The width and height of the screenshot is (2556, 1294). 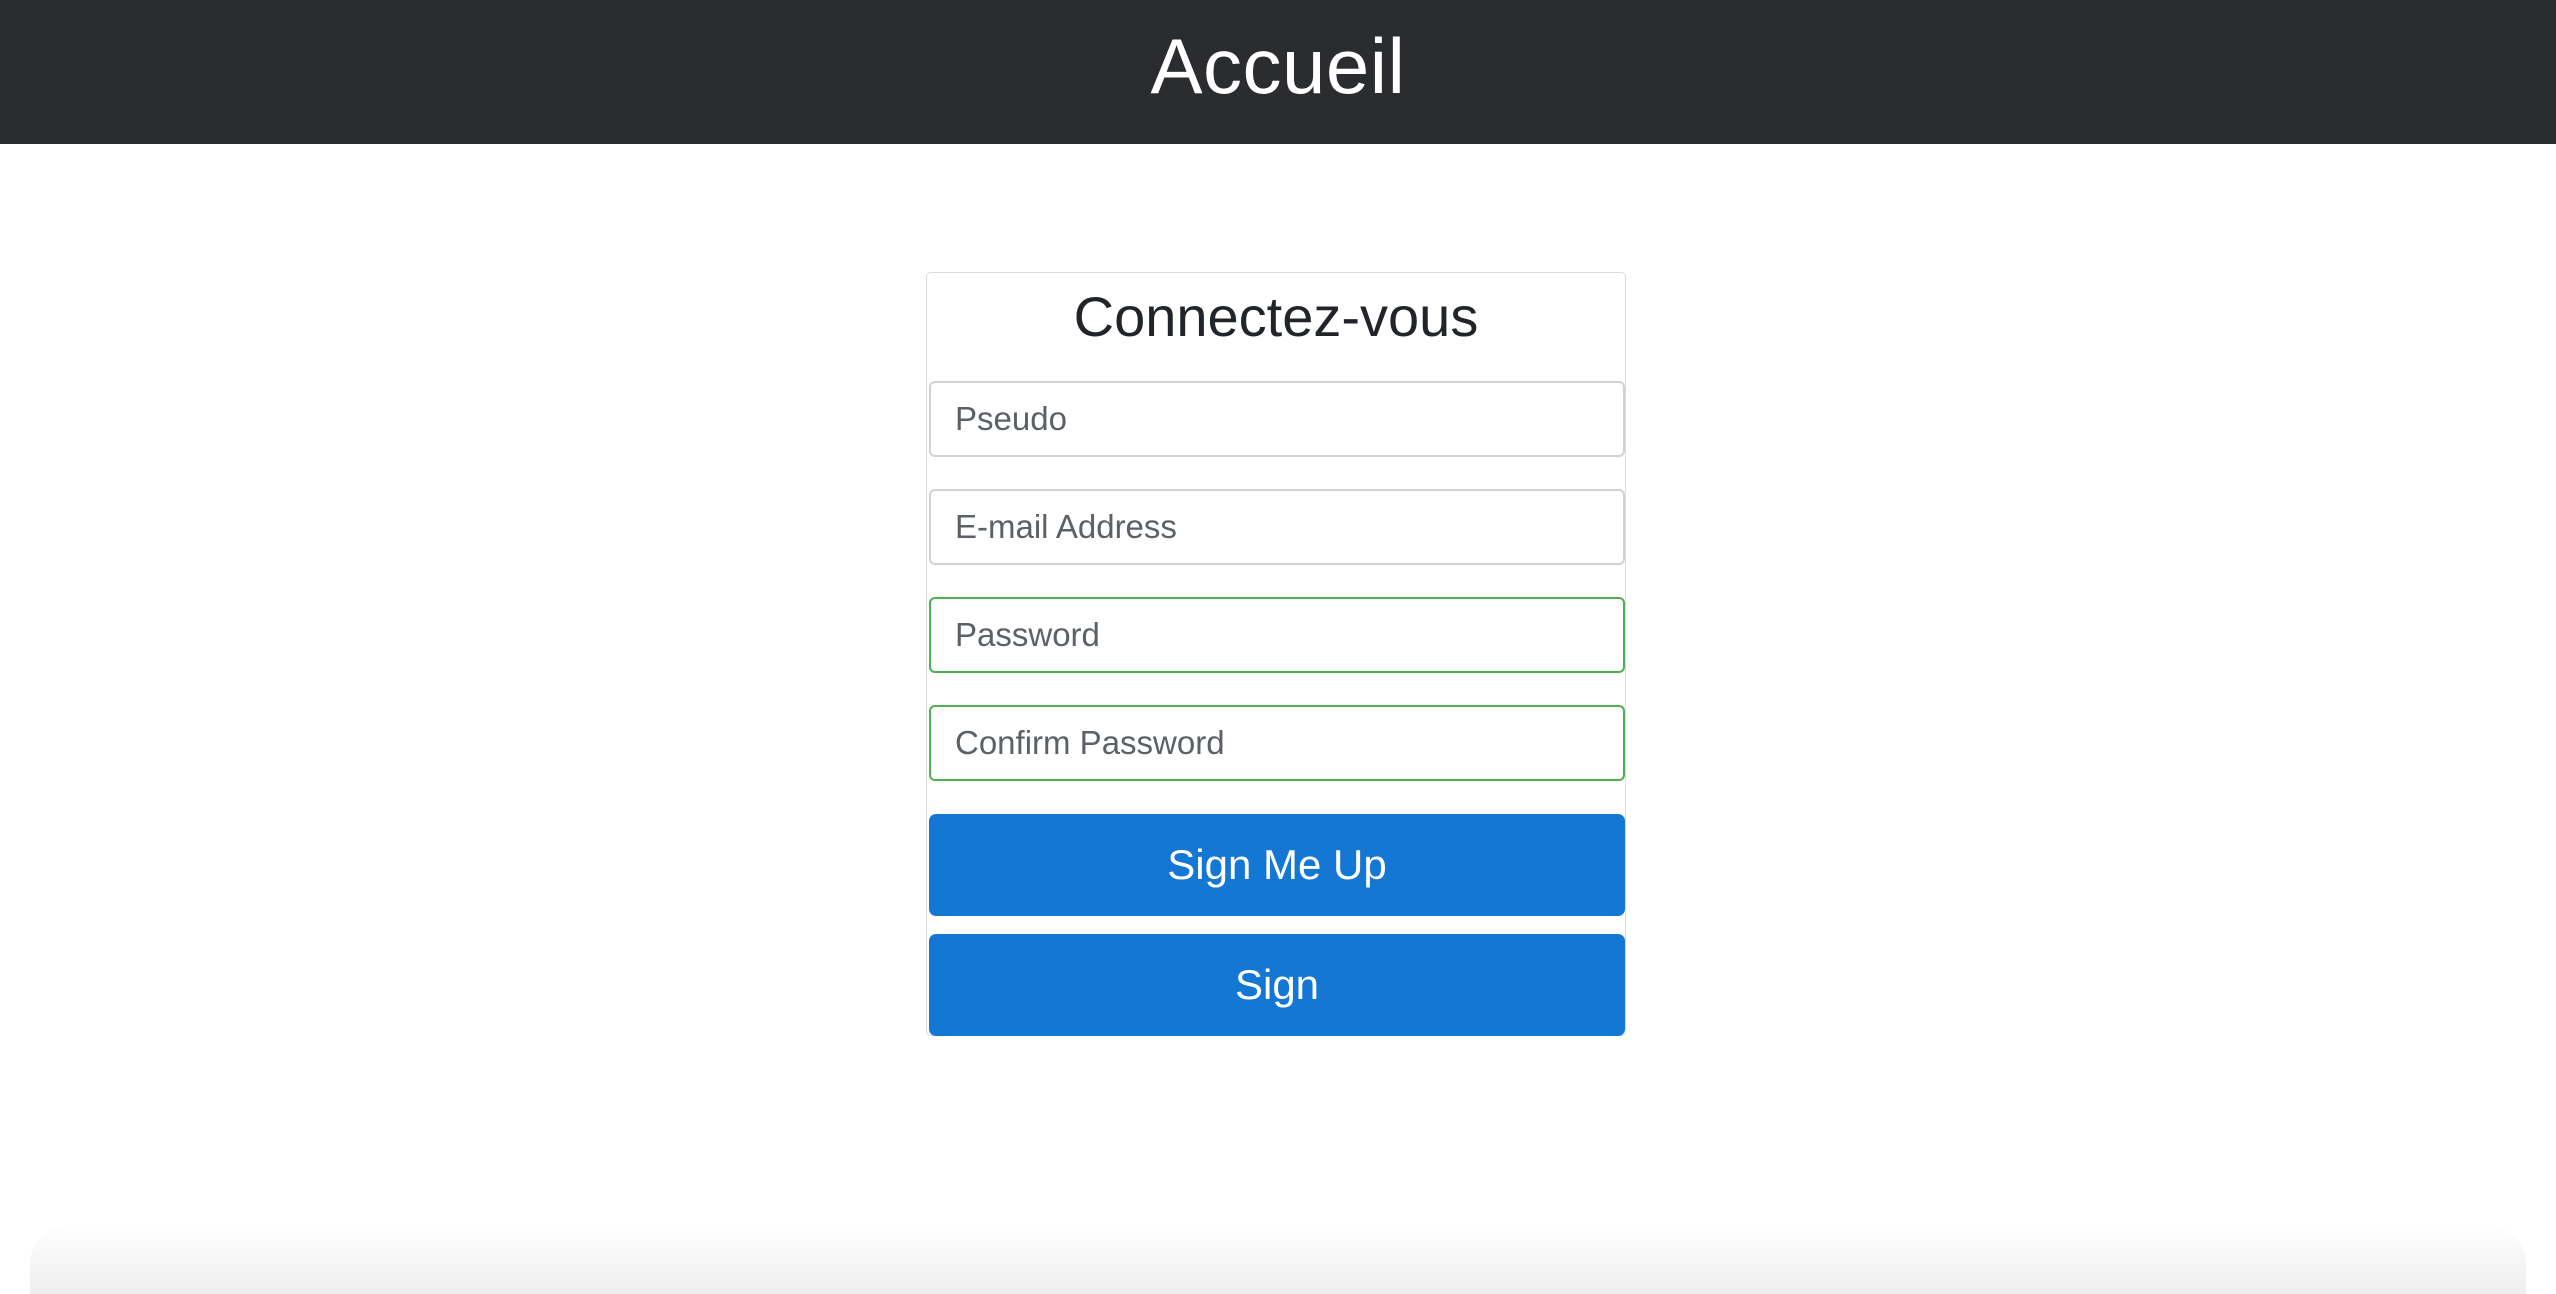 What do you see at coordinates (1278, 65) in the screenshot?
I see `page-title: Accueil` at bounding box center [1278, 65].